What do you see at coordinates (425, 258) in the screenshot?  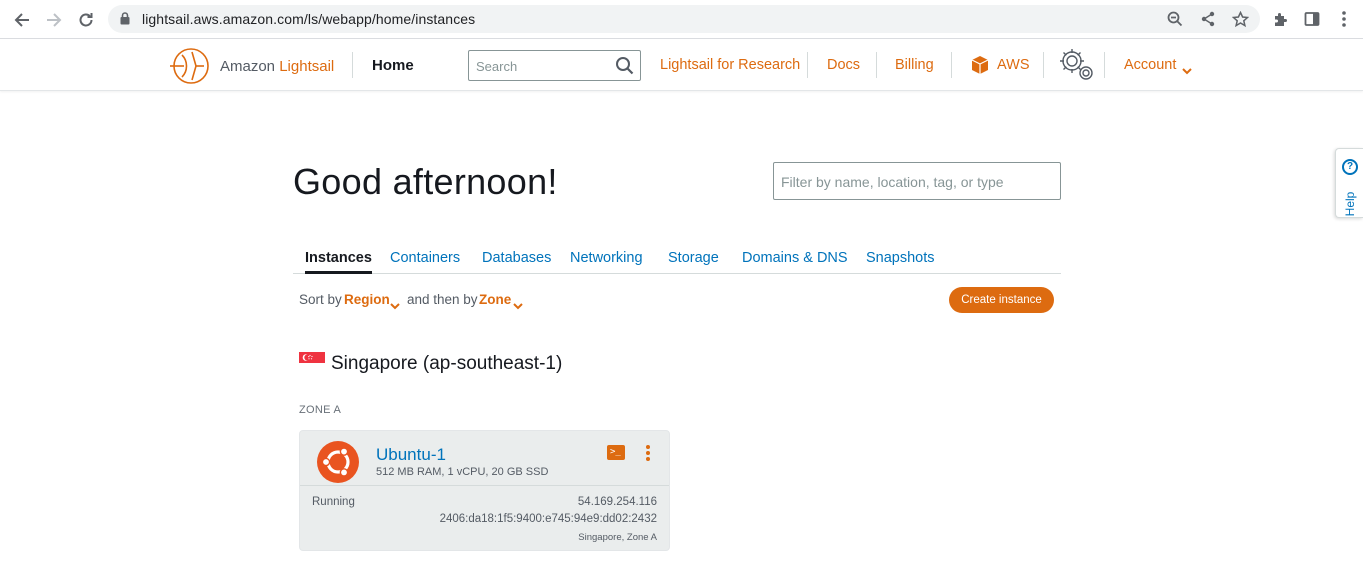 I see `tab-containers: Containers` at bounding box center [425, 258].